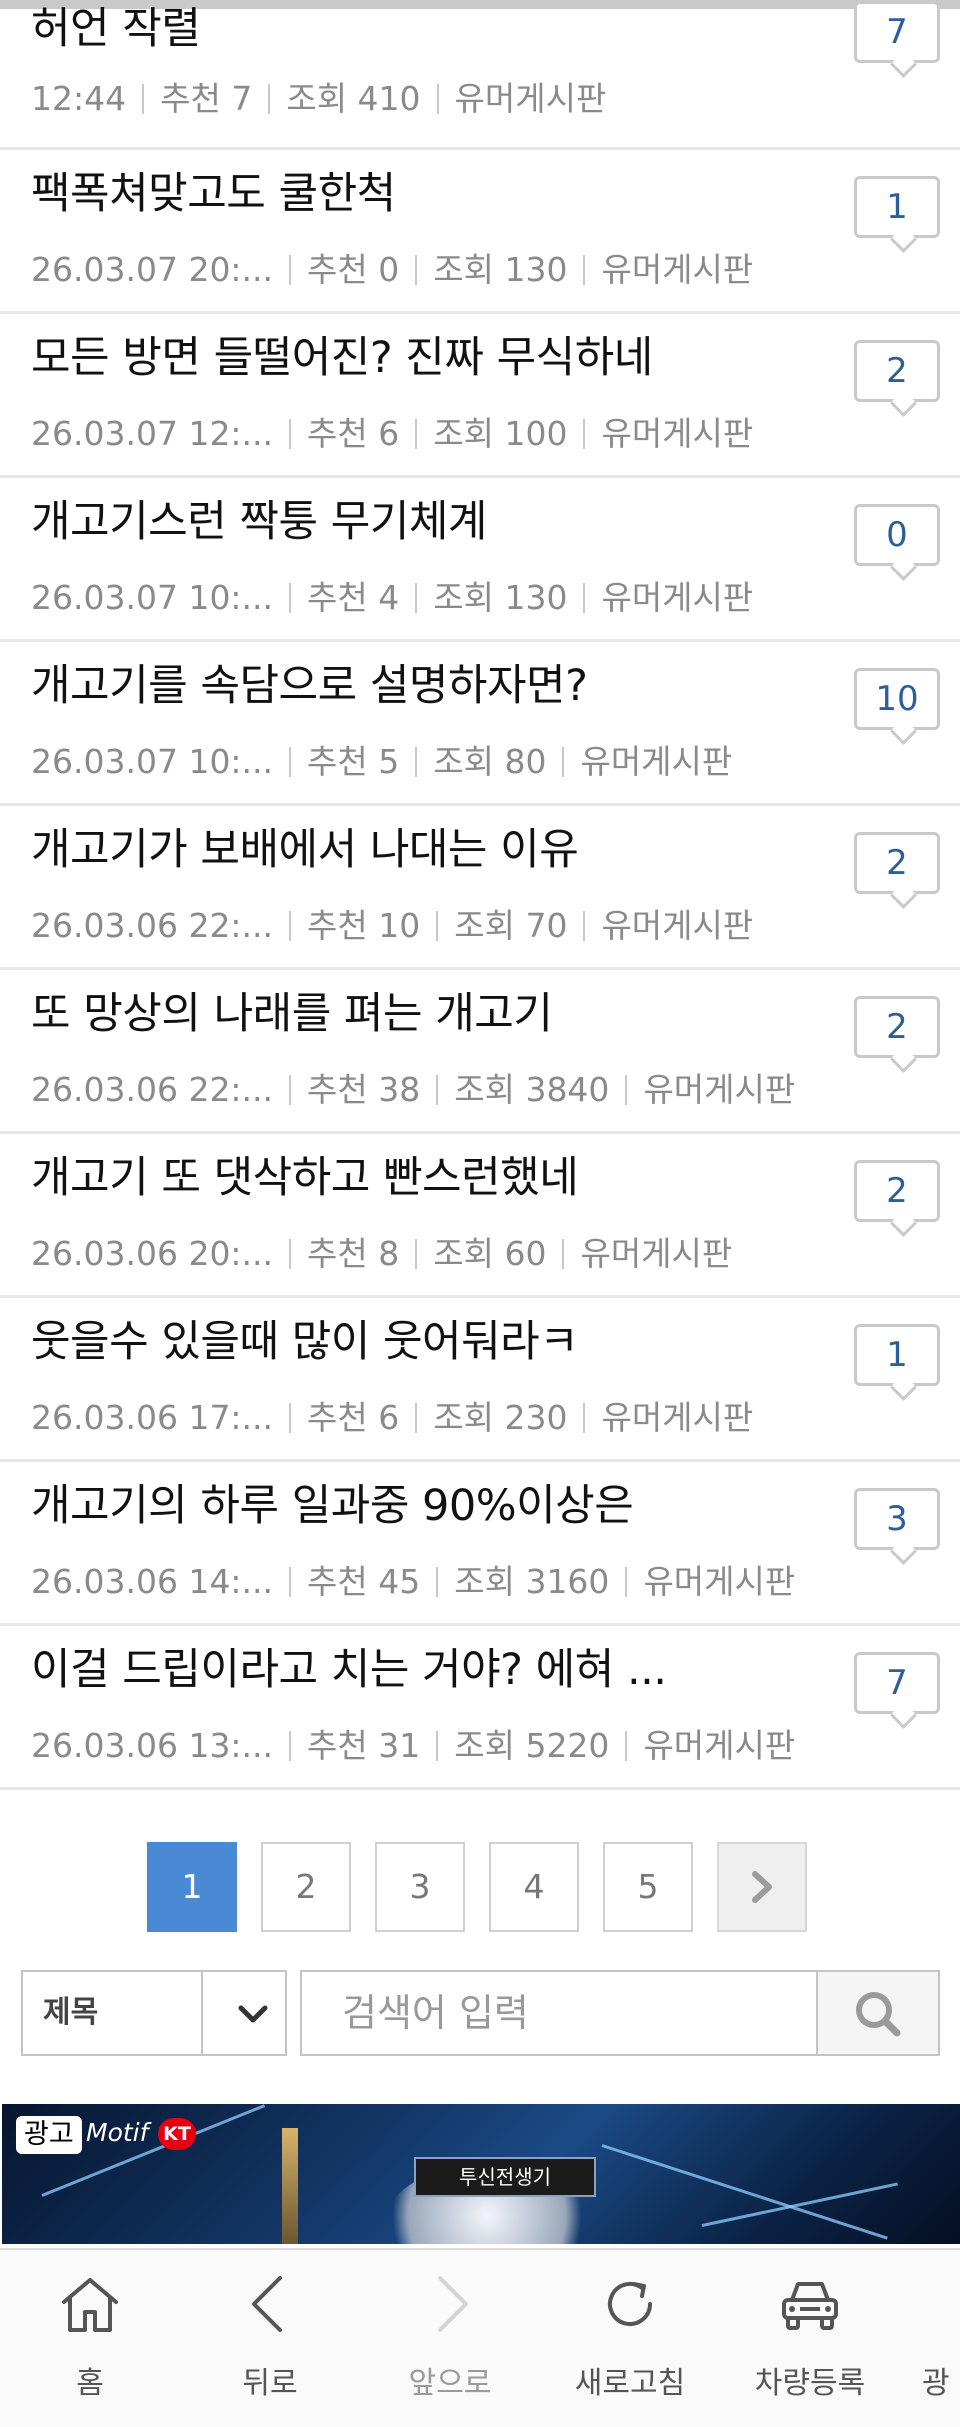 This screenshot has width=960, height=2427. What do you see at coordinates (511, 925) in the screenshot?
I see `post-views: 조회 70` at bounding box center [511, 925].